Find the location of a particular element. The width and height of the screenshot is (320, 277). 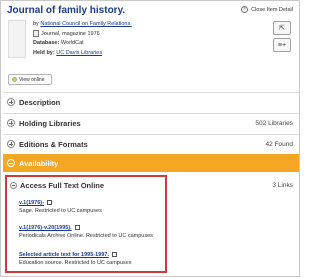

section-label: Availability is located at coordinates (39, 163).